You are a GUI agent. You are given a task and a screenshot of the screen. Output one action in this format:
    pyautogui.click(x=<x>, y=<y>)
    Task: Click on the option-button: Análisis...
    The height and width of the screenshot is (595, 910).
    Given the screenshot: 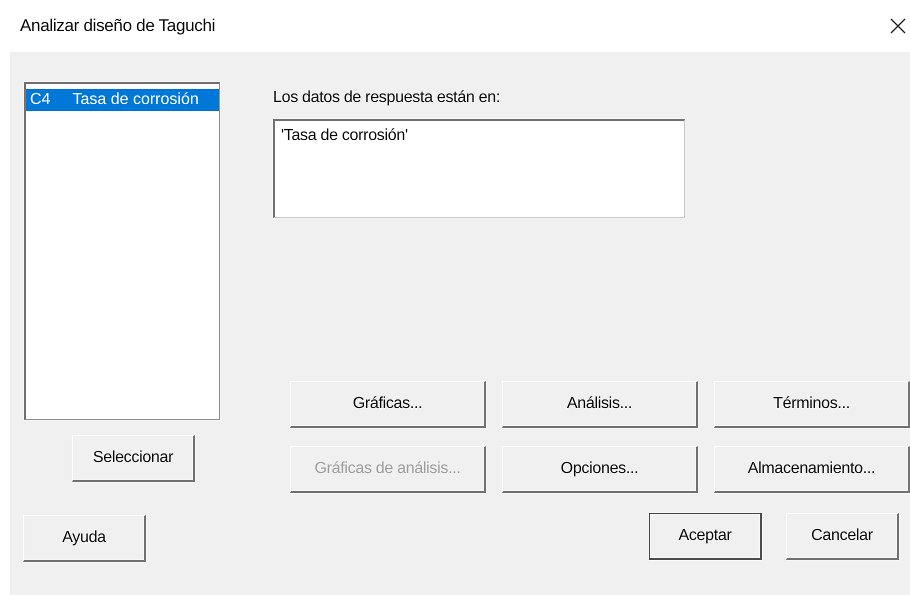 What is the action you would take?
    pyautogui.click(x=600, y=404)
    